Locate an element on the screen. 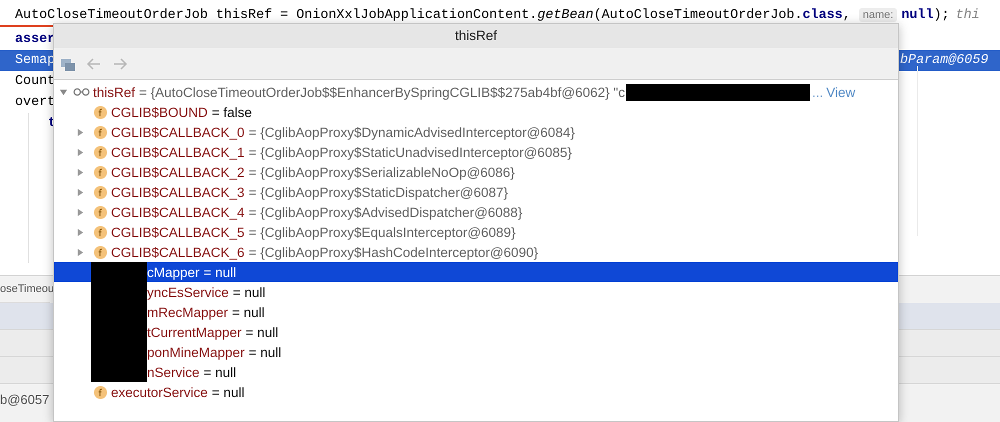 The image size is (1000, 422). tree-row: ponMineMapper = null is located at coordinates (476, 352).